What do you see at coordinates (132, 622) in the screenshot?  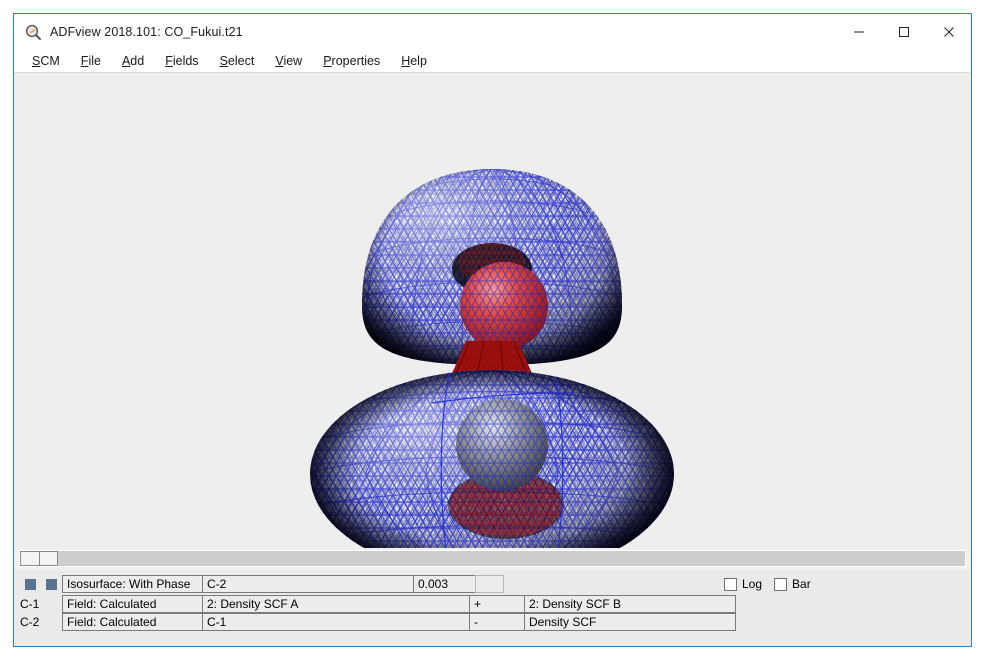 I see `field-row-c2-type: Field: Calculated` at bounding box center [132, 622].